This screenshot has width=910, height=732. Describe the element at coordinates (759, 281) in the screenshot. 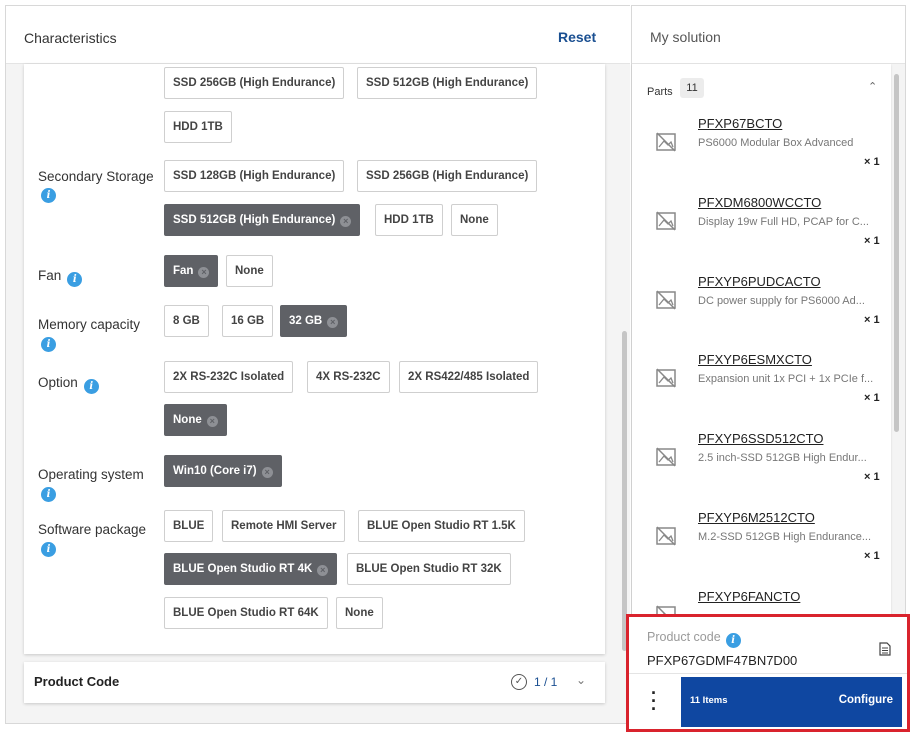

I see `part-code-link: PFXYP6PUDCACTO` at that location.